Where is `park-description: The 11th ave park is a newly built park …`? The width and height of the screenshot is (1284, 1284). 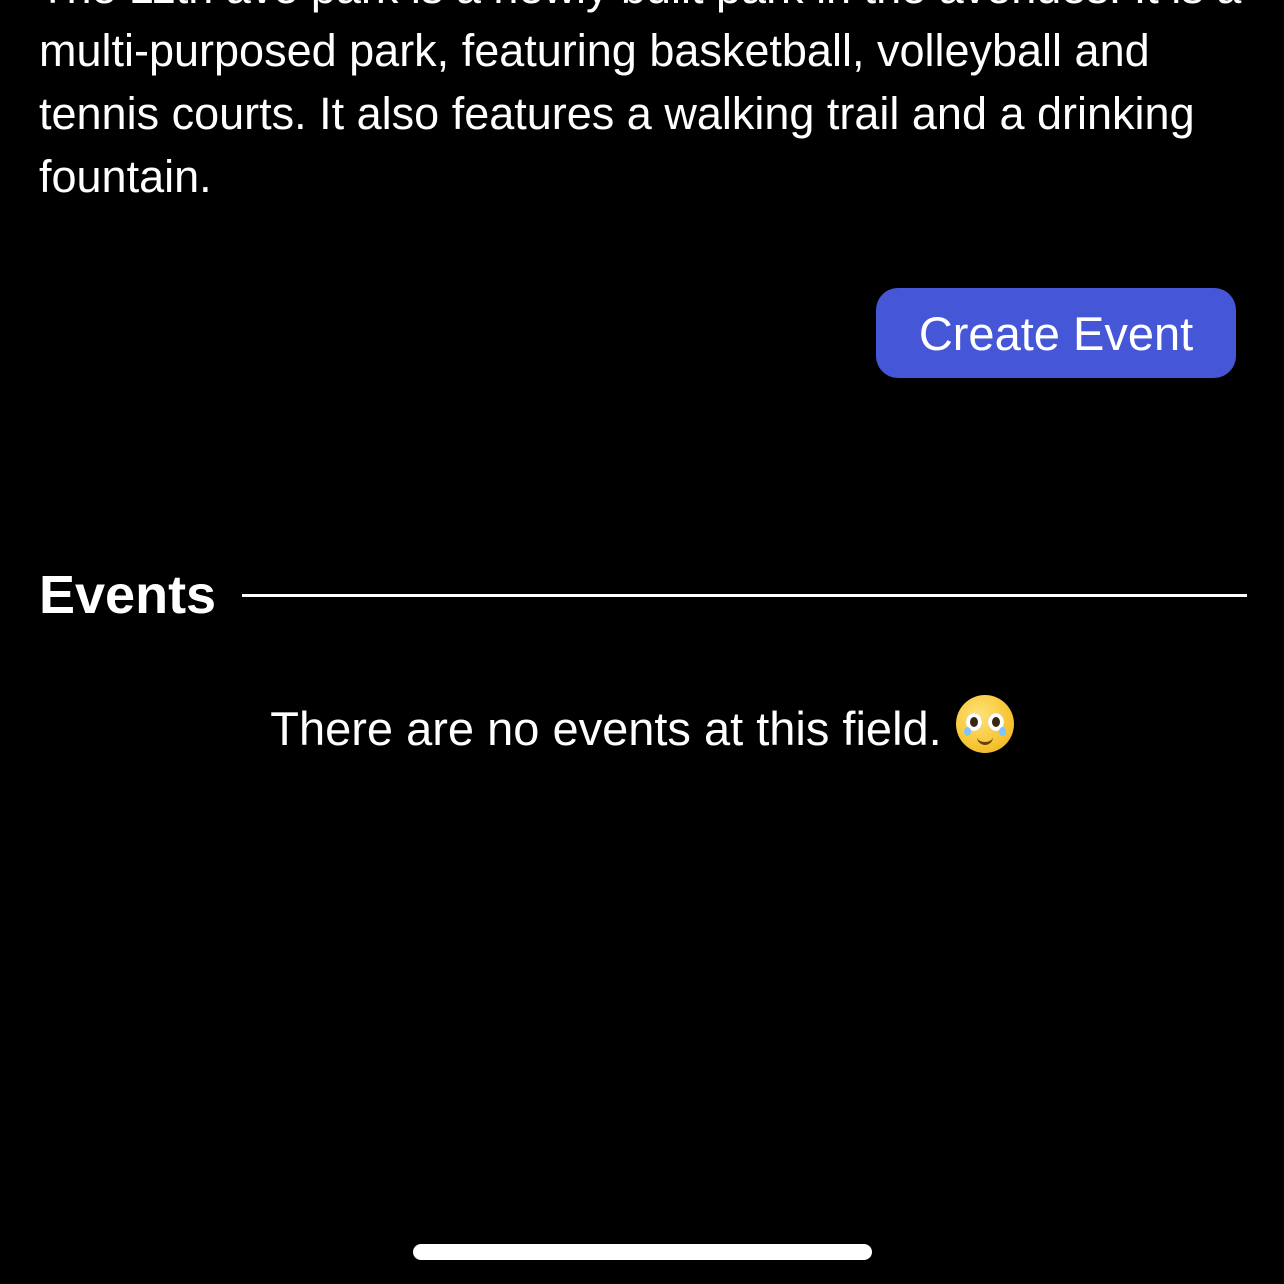
park-description: The 11th ave park is a newly built park … is located at coordinates (640, 101).